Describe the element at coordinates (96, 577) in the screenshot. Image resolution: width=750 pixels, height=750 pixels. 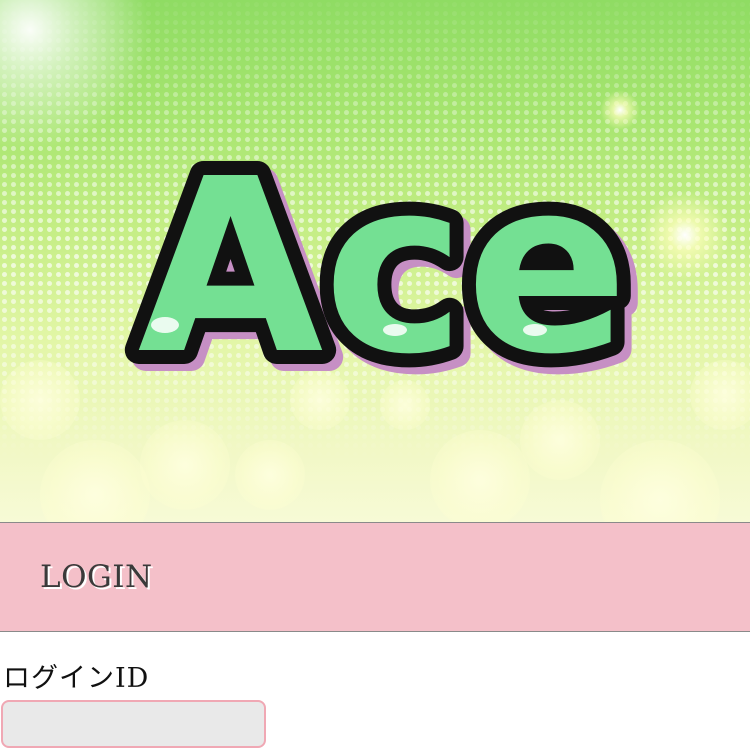
I see `login-title: LOGIN` at that location.